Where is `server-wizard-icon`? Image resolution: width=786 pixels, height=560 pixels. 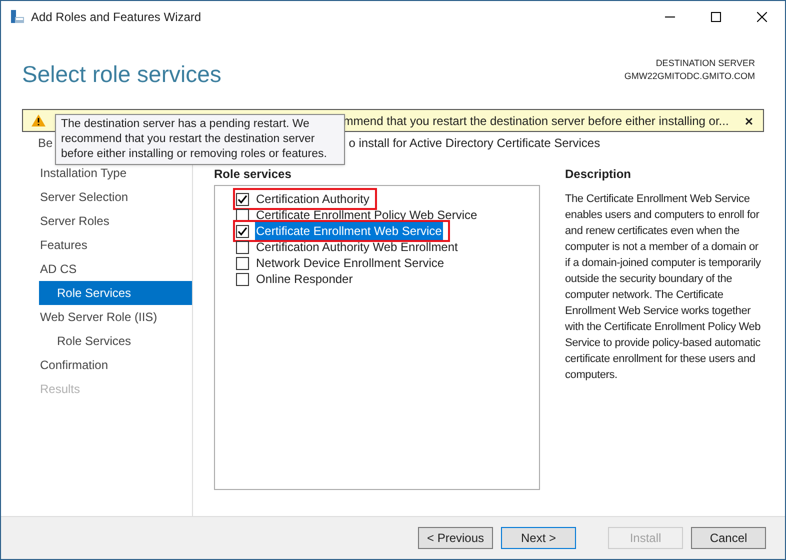
server-wizard-icon is located at coordinates (17, 16).